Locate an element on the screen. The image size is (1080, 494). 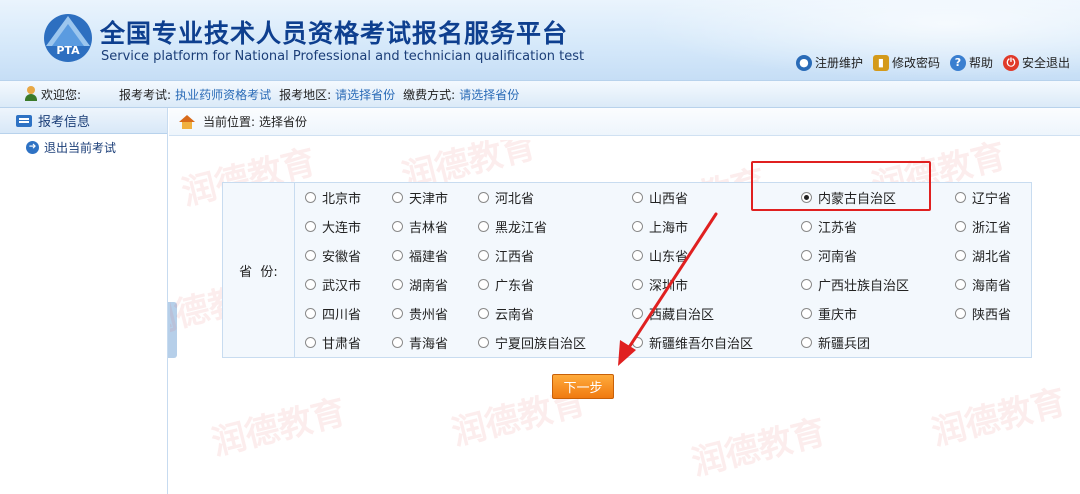
province-option: 广东省 is located at coordinates (506, 284).